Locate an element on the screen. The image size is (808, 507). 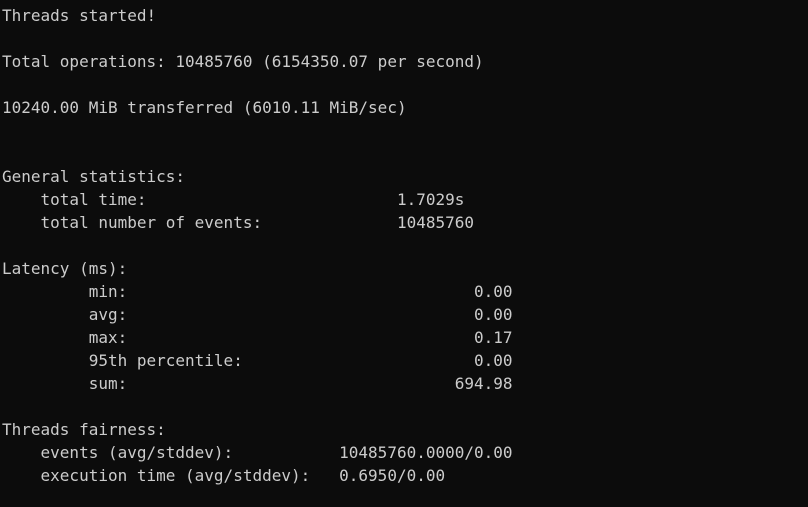
terminal-line: total time: 1.7029s is located at coordinates (233, 199).